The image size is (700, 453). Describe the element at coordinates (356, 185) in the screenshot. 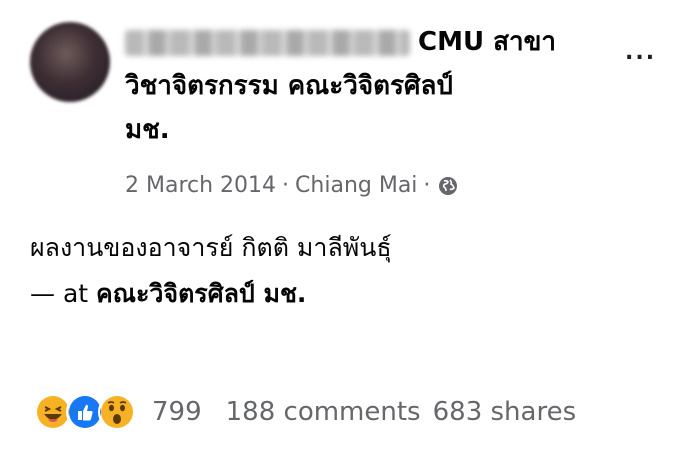

I see `post-location: Chiang Mai` at that location.